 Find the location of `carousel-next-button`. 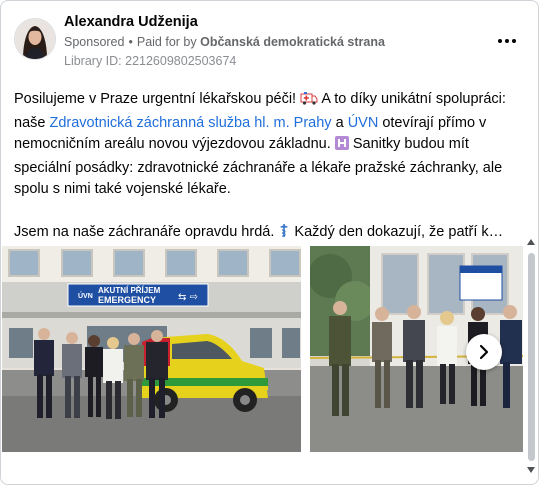

carousel-next-button is located at coordinates (484, 352).